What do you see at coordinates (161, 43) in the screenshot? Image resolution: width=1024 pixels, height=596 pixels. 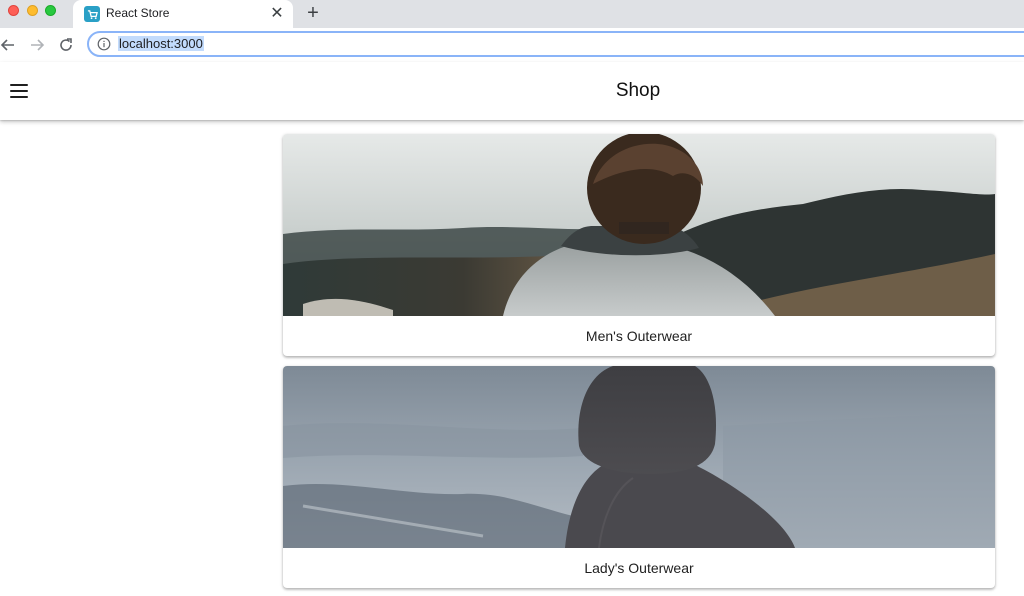 I see `url-text: localhost:3000` at bounding box center [161, 43].